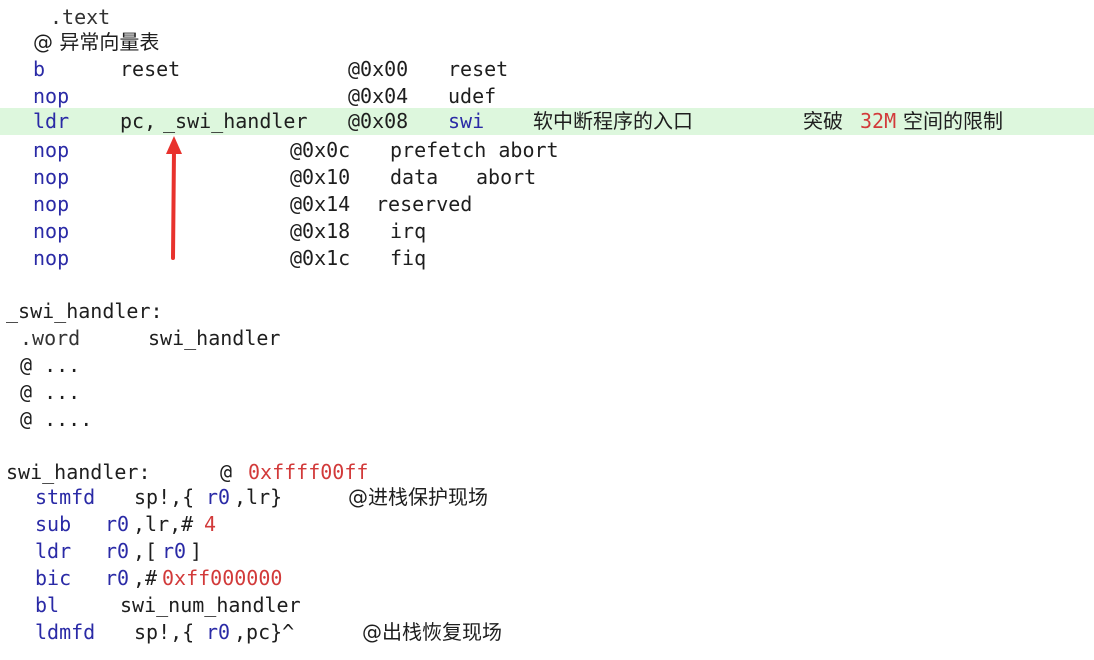  Describe the element at coordinates (308, 472) in the screenshot. I see `code-token: 0xffff00ff` at that location.